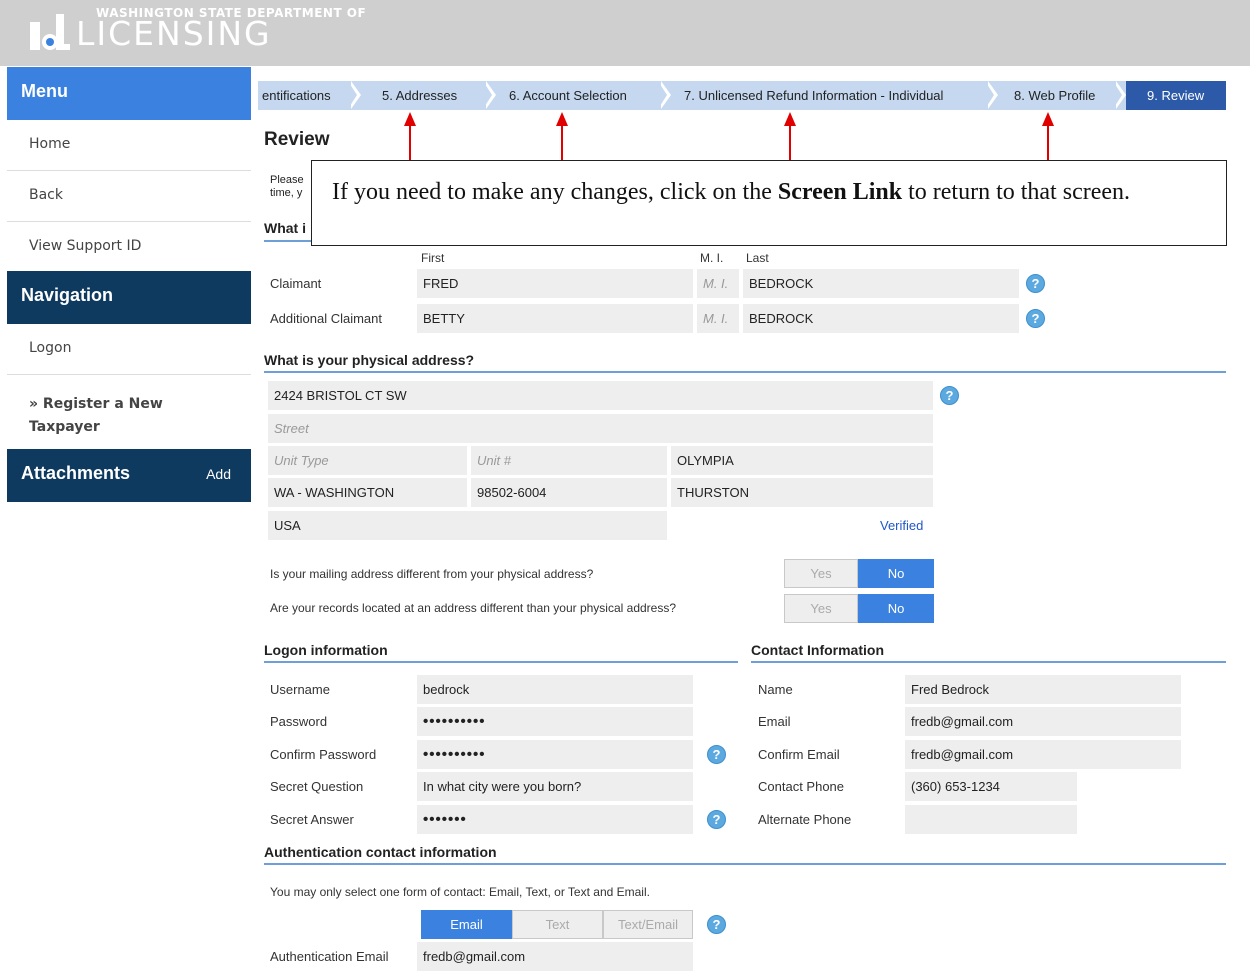  Describe the element at coordinates (600, 395) in the screenshot. I see `street-field: 2424 BRISTOL CT SW` at that location.